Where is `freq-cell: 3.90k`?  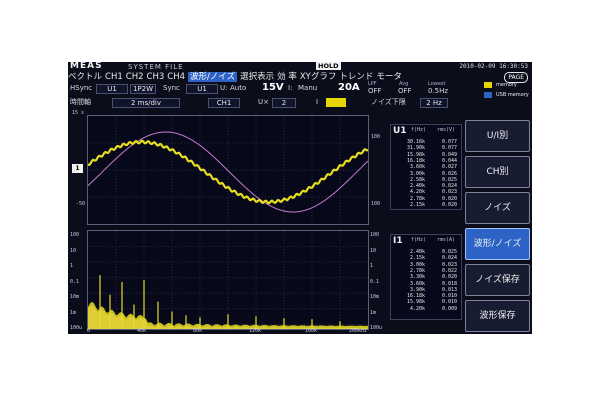 freq-cell: 3.90k is located at coordinates (417, 289).